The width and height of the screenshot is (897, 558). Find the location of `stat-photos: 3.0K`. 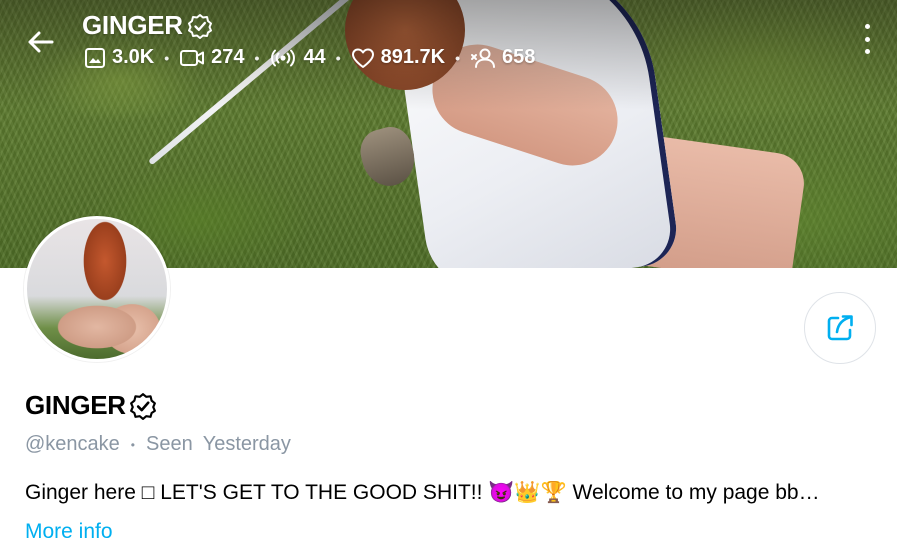

stat-photos: 3.0K is located at coordinates (119, 57).